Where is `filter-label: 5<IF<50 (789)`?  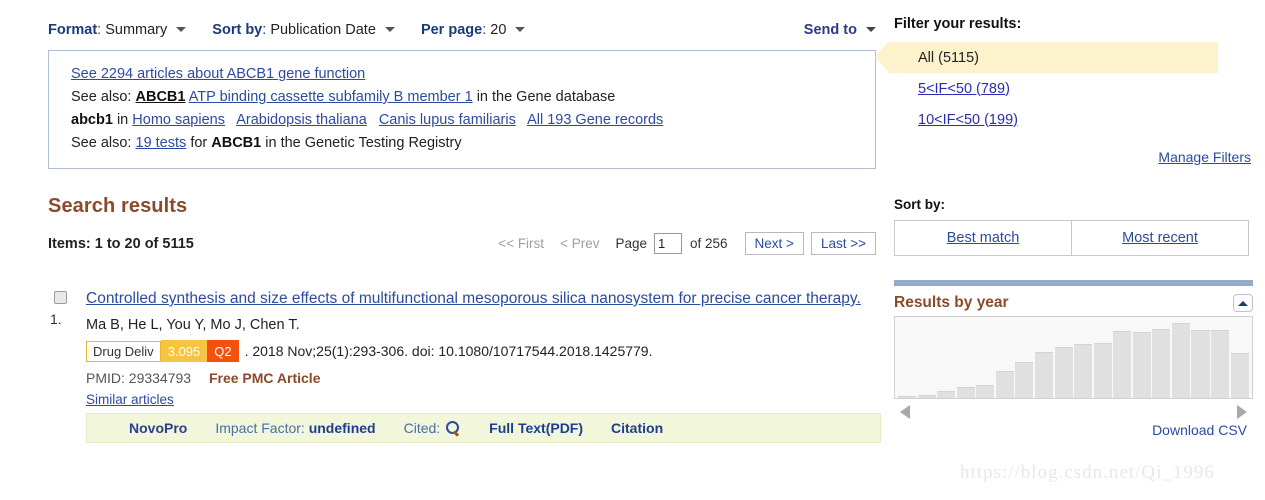
filter-label: 5<IF<50 (789) is located at coordinates (964, 88).